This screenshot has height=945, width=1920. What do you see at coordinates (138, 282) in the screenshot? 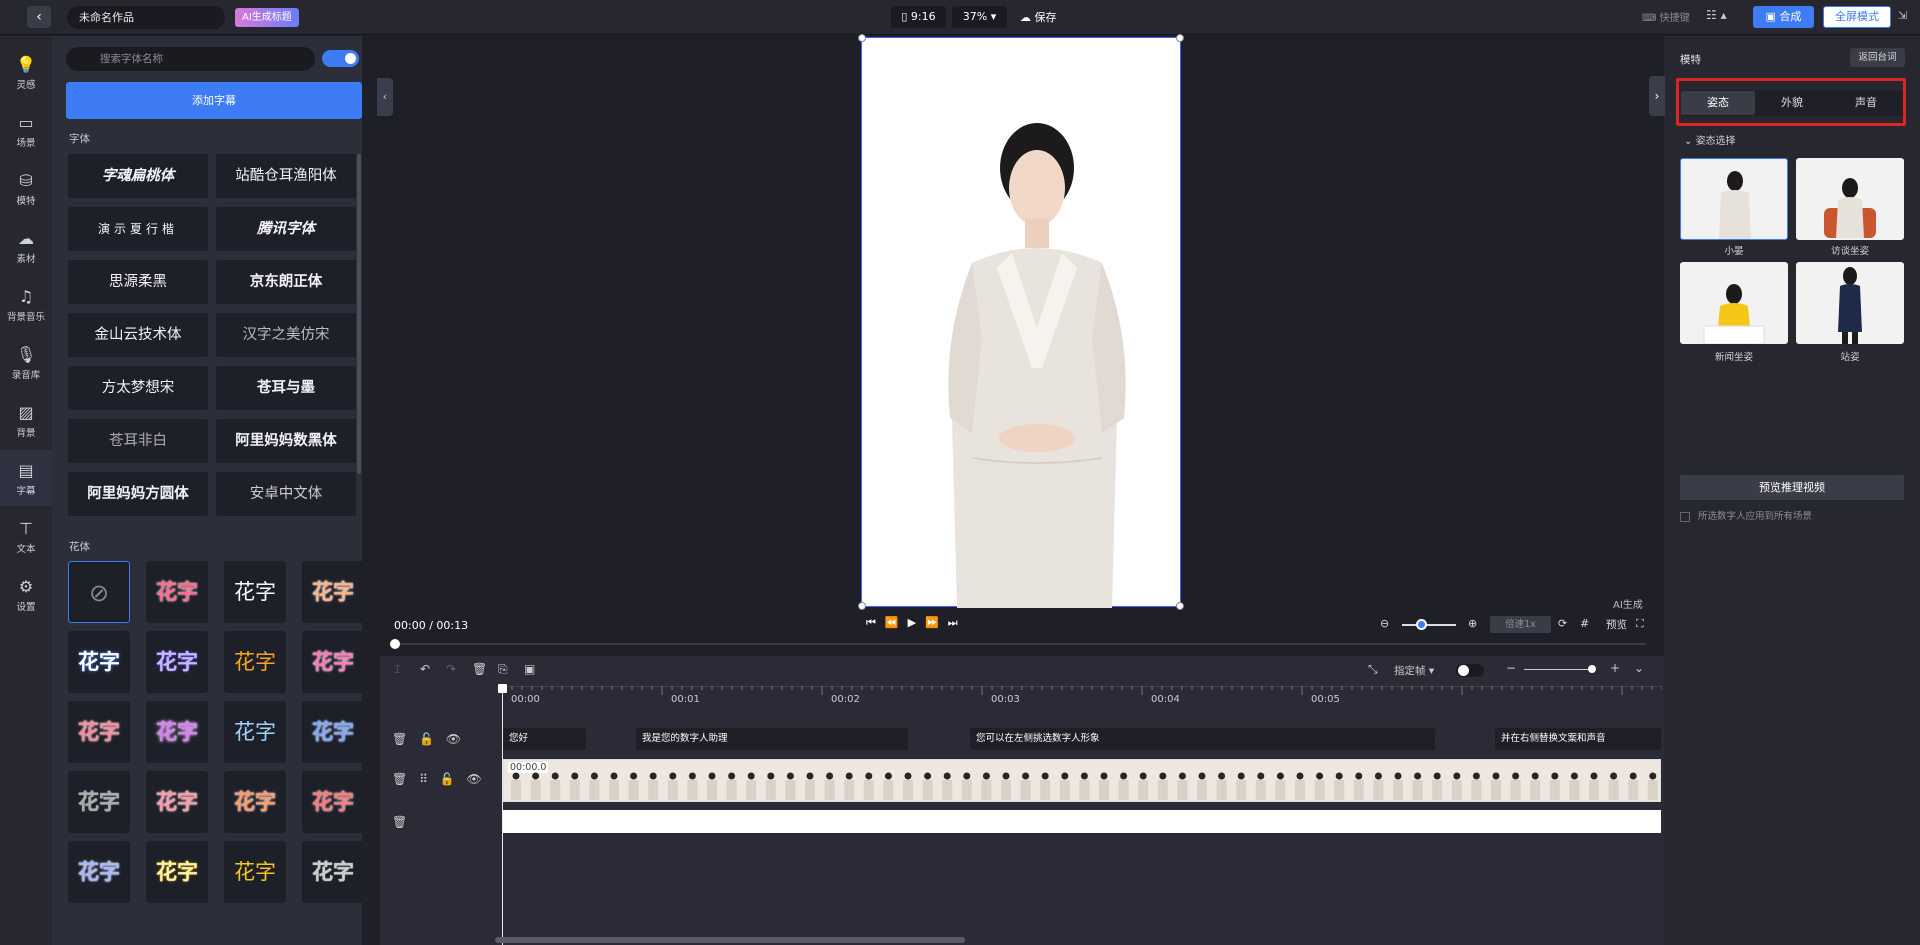
I see `font-option: 思源柔黑` at bounding box center [138, 282].